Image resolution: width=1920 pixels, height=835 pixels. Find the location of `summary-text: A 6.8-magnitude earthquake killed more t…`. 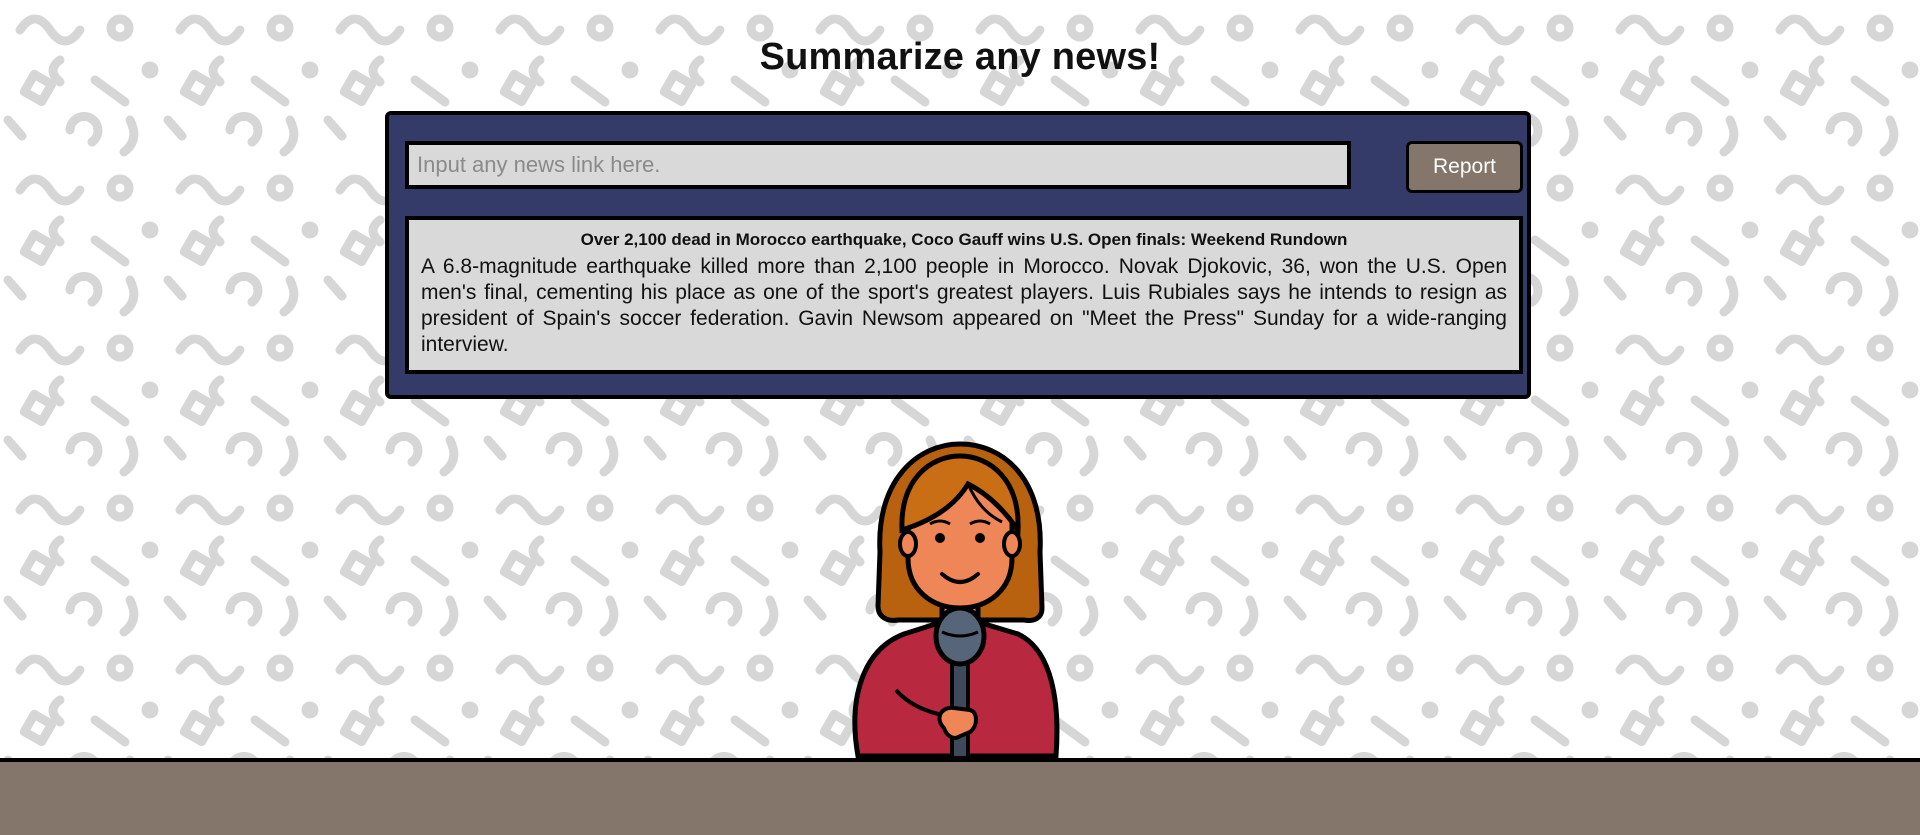

summary-text: A 6.8-magnitude earthquake killed more t… is located at coordinates (964, 305).